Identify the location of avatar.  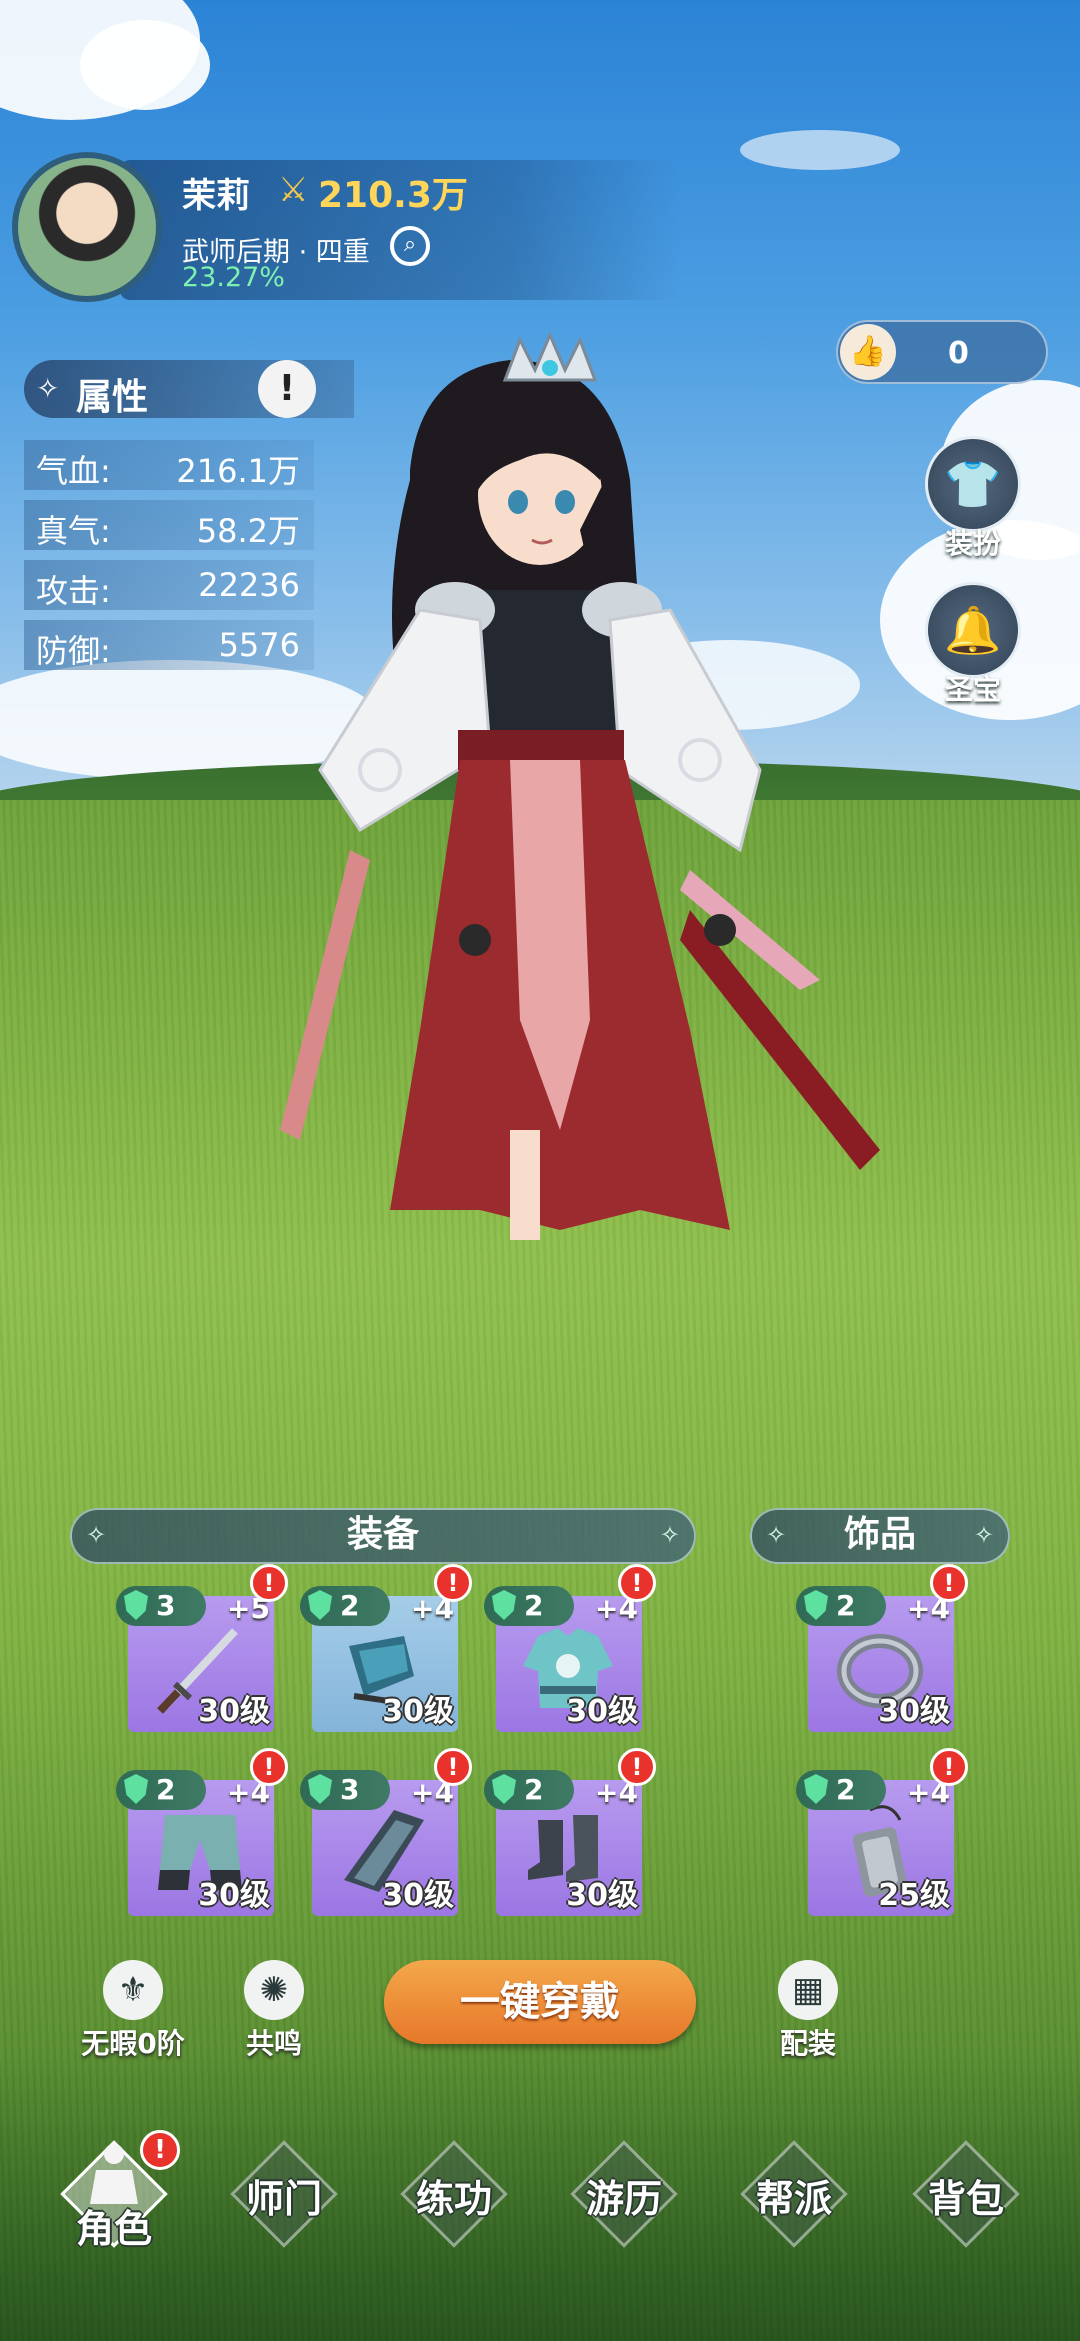
(87, 227).